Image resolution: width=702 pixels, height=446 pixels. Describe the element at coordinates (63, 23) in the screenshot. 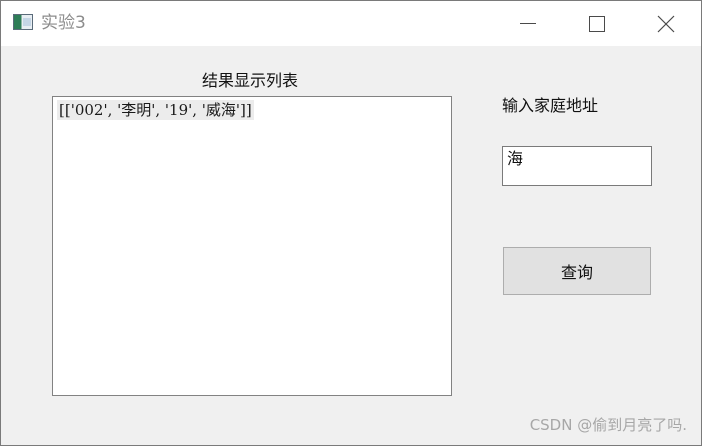

I see `window-title: 实验3` at that location.